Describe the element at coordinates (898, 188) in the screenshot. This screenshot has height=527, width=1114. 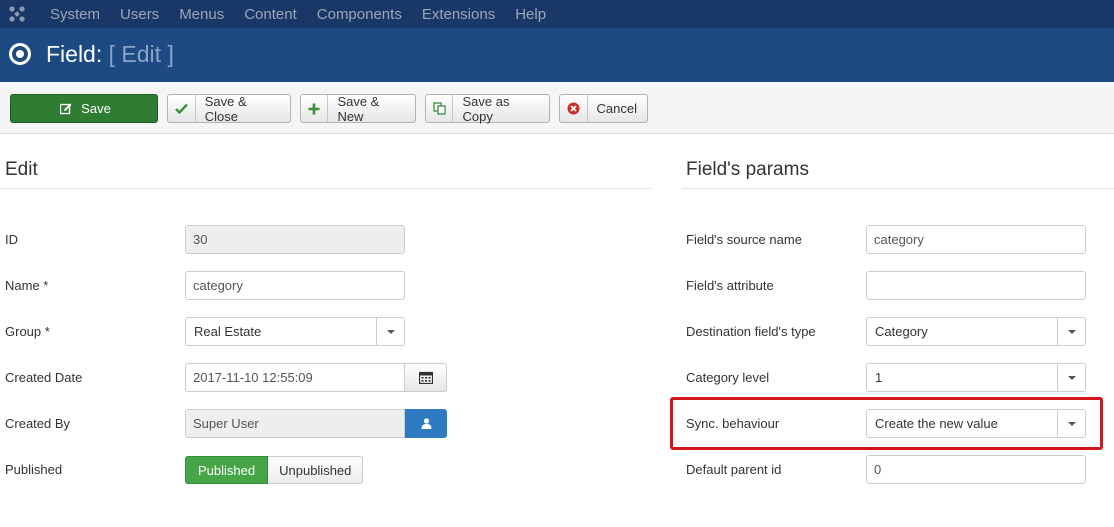
I see `params-divider` at that location.